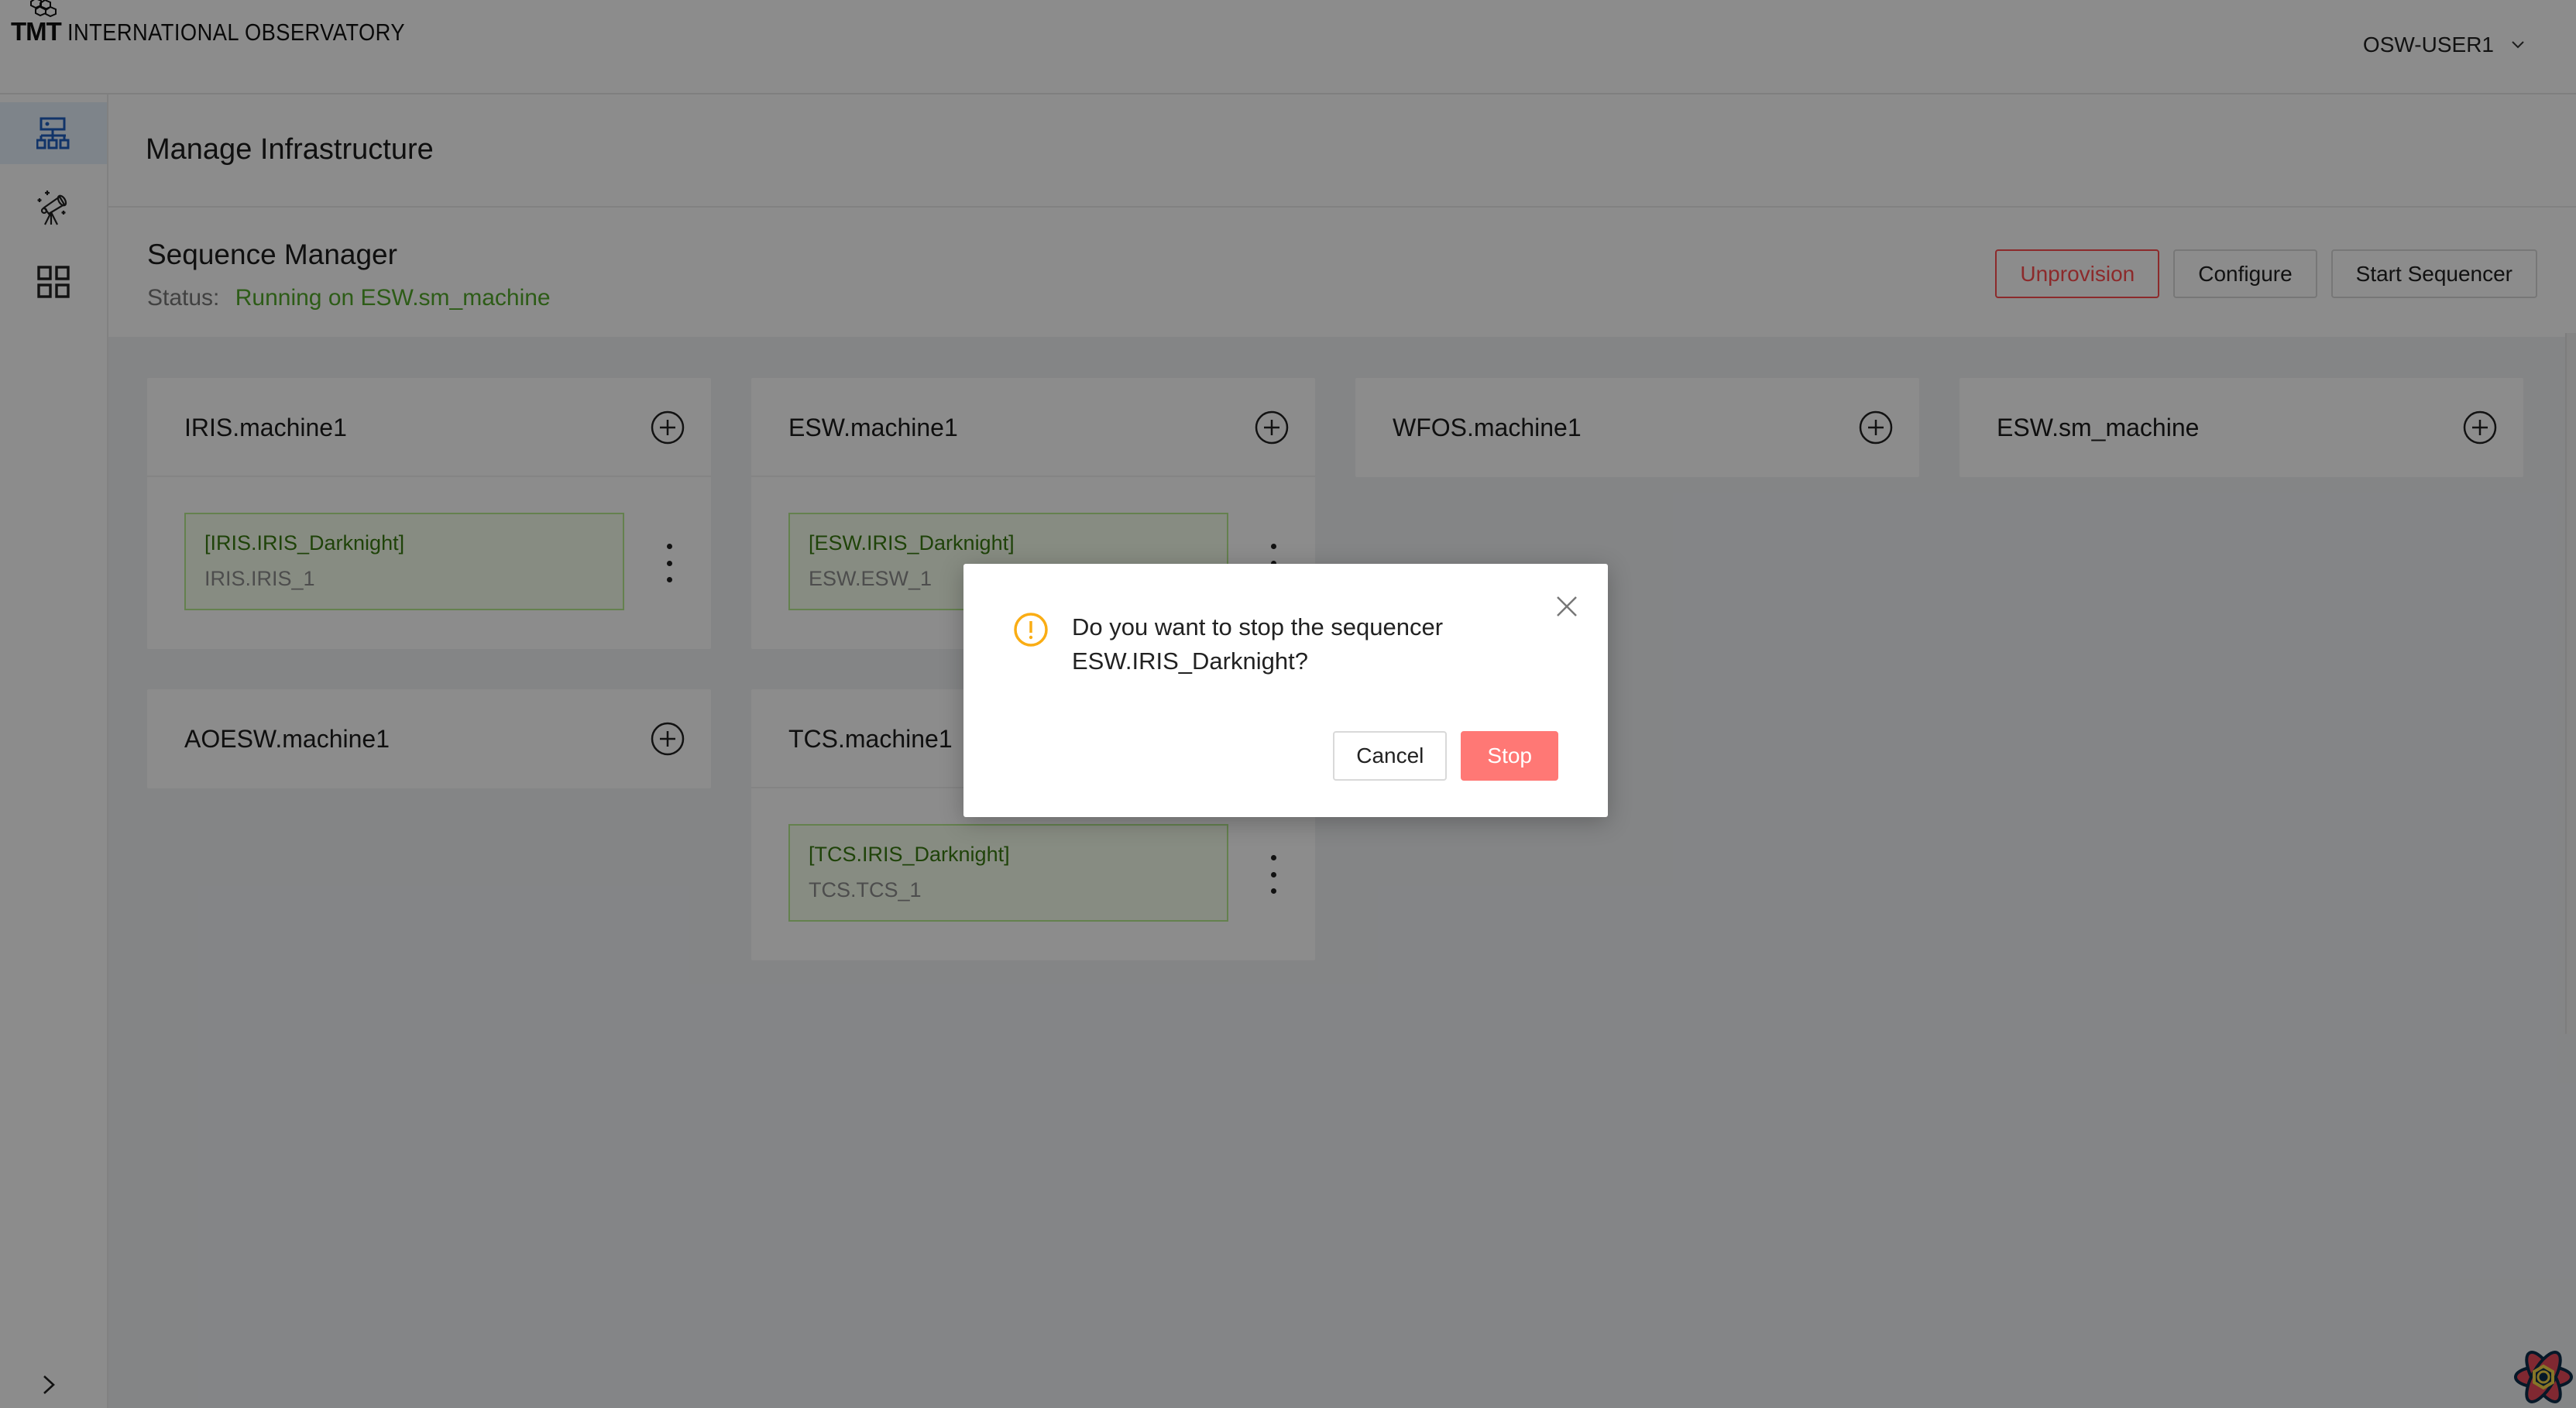 The image size is (2576, 1408). What do you see at coordinates (1390, 756) in the screenshot?
I see `cancel-button: Cancel` at bounding box center [1390, 756].